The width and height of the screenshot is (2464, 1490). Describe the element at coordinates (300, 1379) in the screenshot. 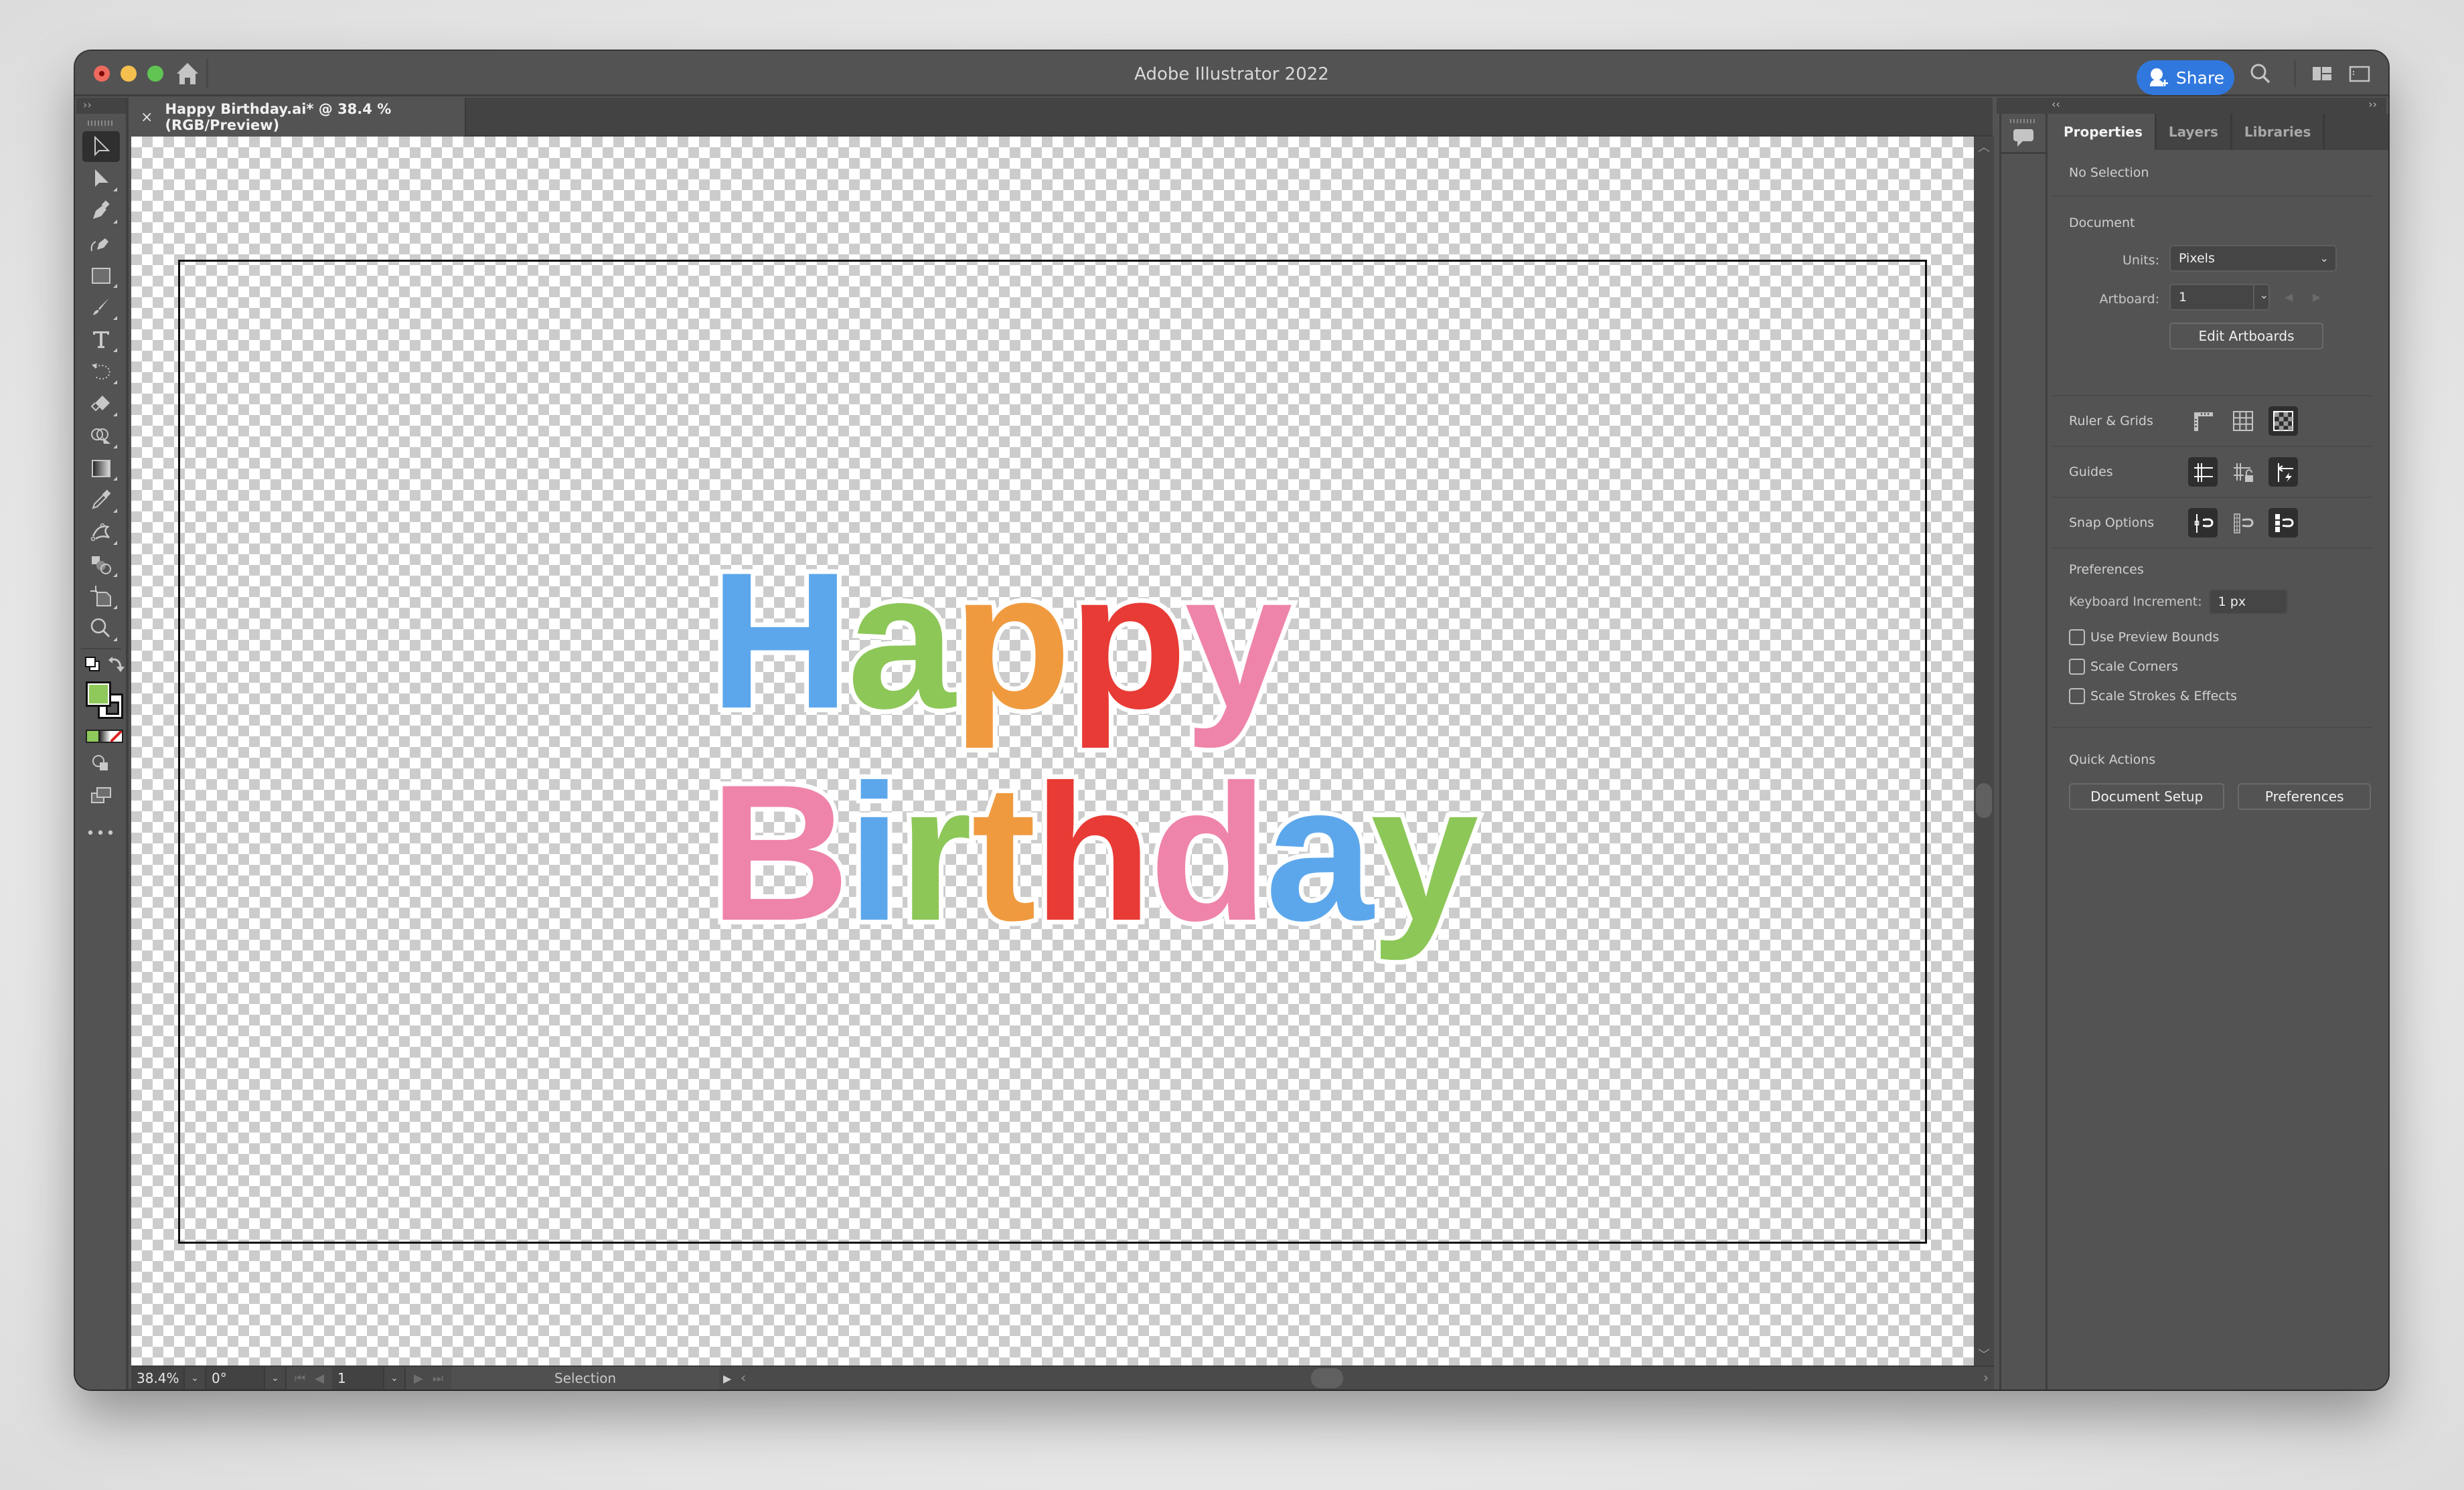

I see `first-artboard-icon: ⏮` at that location.